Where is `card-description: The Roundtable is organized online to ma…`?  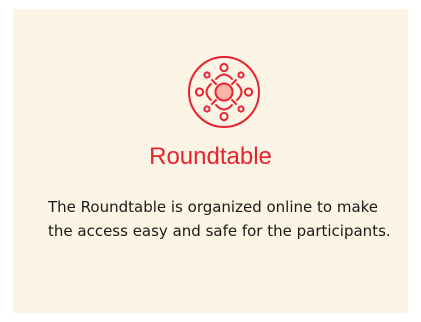
card-description: The Roundtable is organized online to ma… is located at coordinates (219, 219).